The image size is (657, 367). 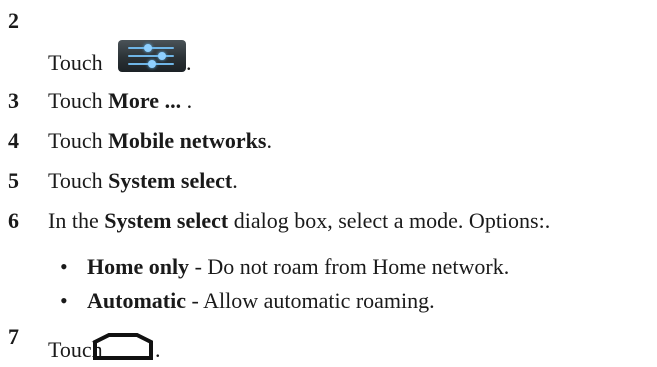 I want to click on option-bold: Home only, so click(x=138, y=266).